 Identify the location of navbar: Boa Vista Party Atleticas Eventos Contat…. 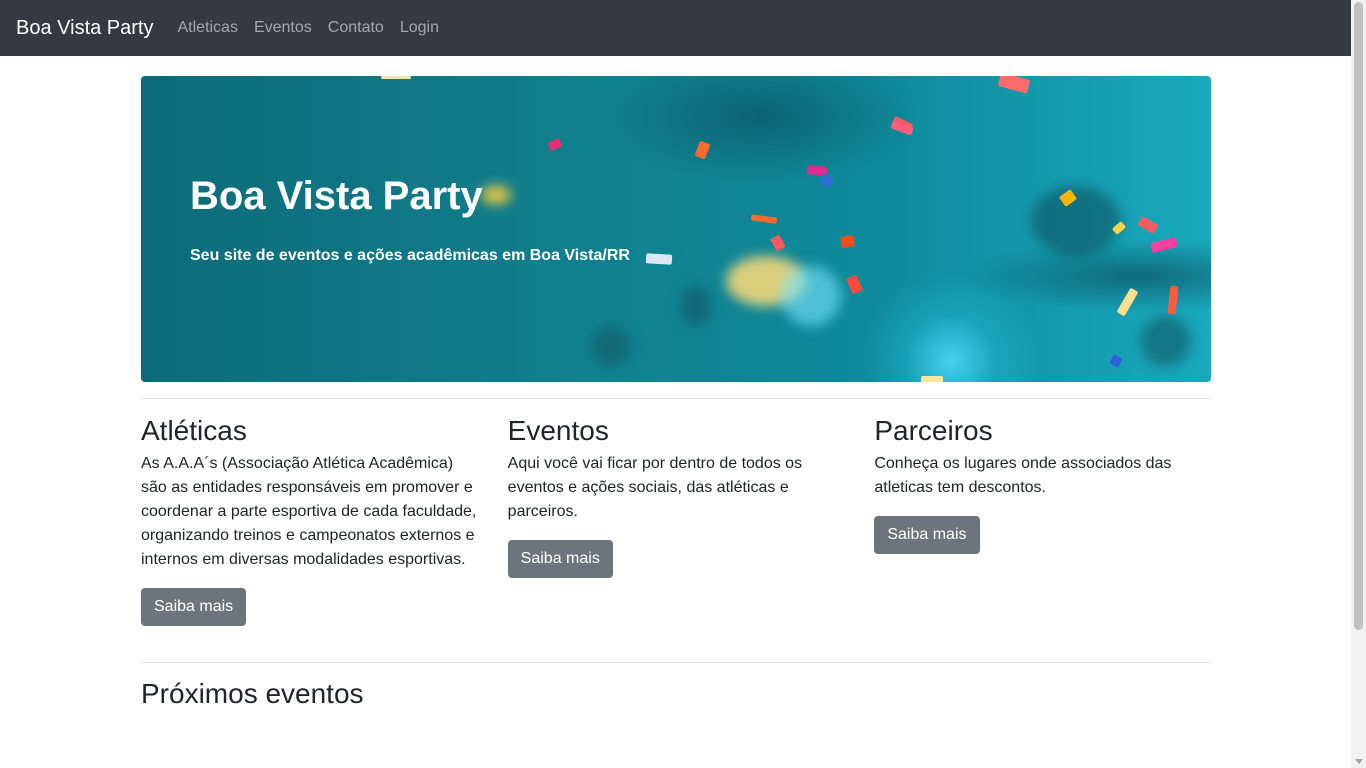
(675, 28).